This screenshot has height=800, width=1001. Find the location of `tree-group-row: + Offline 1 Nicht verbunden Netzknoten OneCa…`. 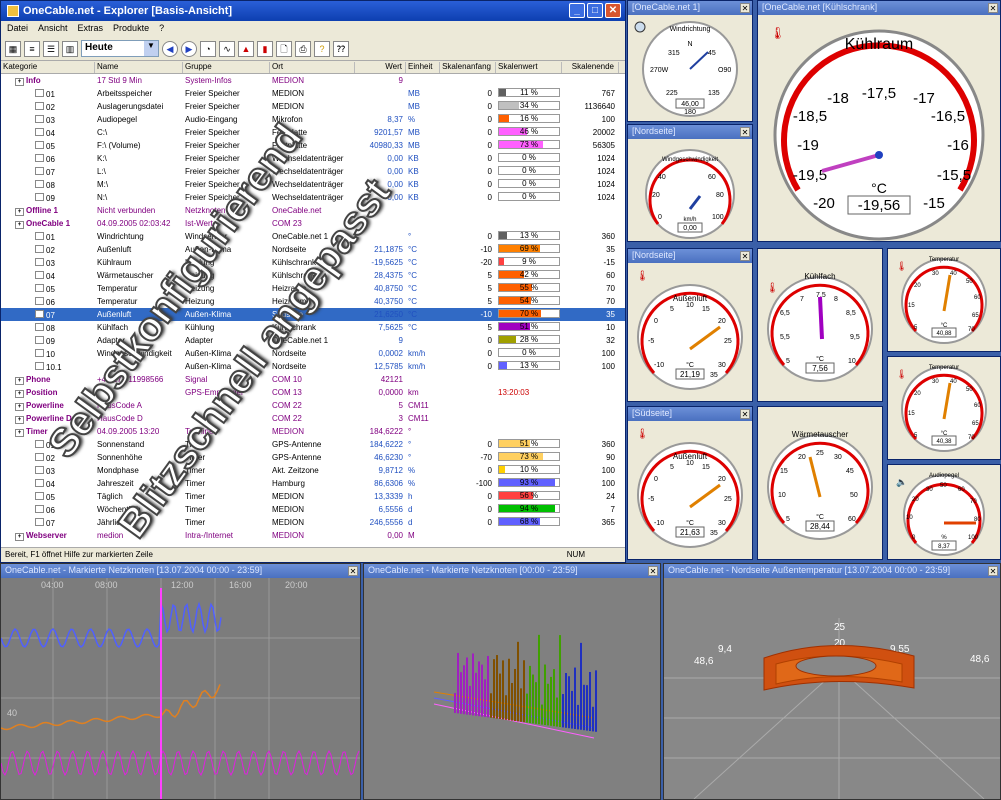

tree-group-row: + Offline 1 Nicht verbunden Netzknoten OneCa… is located at coordinates (313, 210).